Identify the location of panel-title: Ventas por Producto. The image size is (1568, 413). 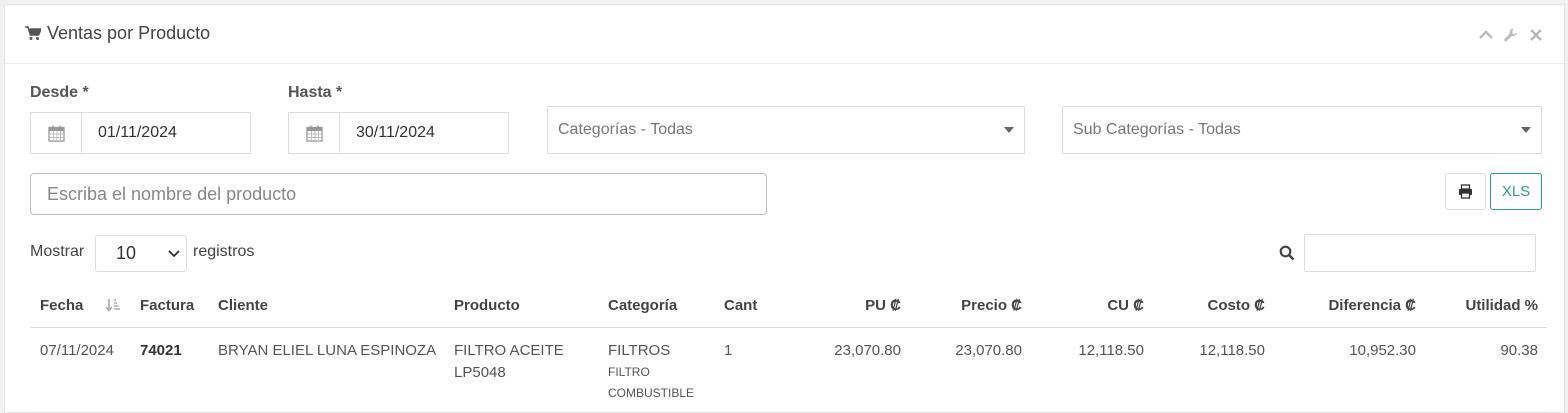
(117, 33).